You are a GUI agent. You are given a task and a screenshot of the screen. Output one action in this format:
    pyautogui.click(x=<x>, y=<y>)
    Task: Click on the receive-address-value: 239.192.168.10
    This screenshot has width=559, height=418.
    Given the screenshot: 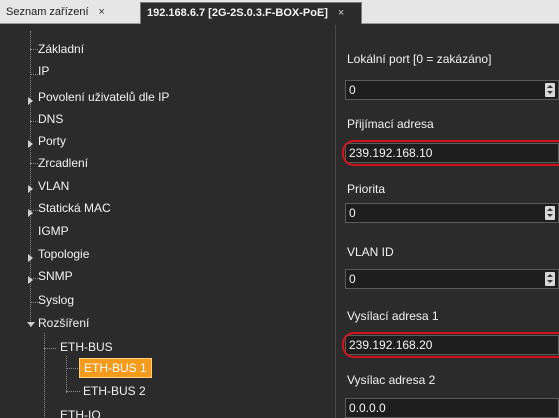 What is the action you would take?
    pyautogui.click(x=391, y=153)
    